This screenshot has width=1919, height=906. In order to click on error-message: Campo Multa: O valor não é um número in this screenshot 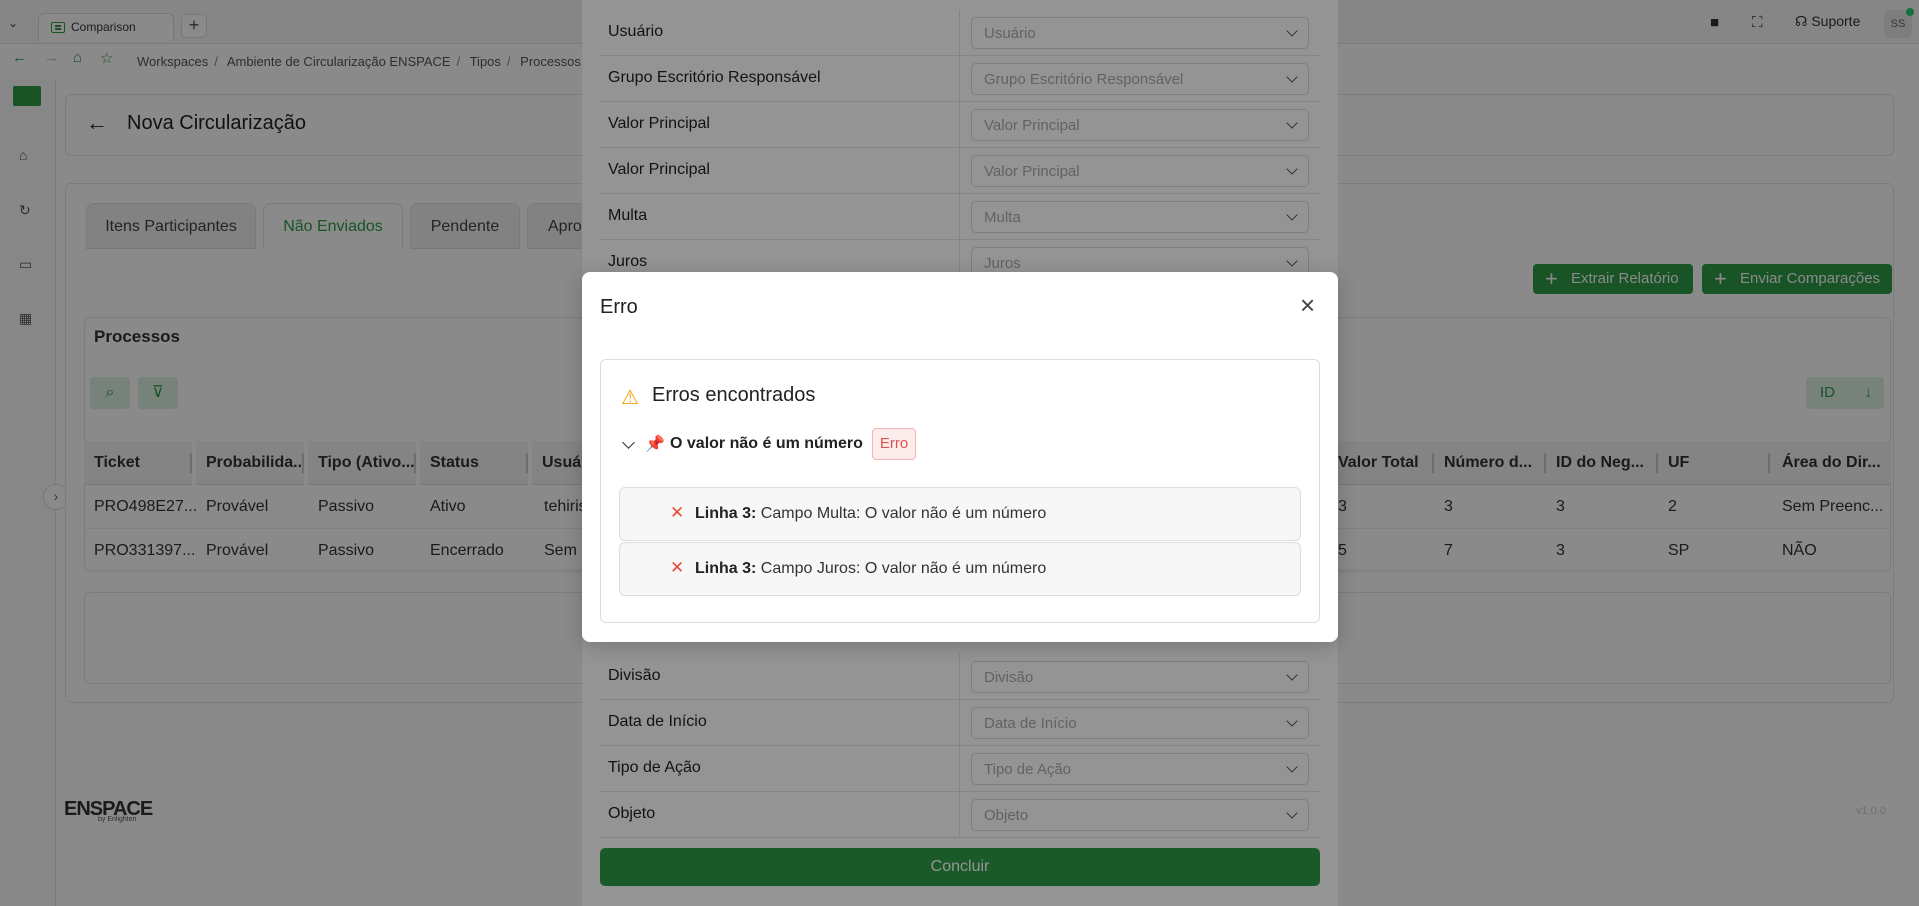, I will do `click(903, 513)`.